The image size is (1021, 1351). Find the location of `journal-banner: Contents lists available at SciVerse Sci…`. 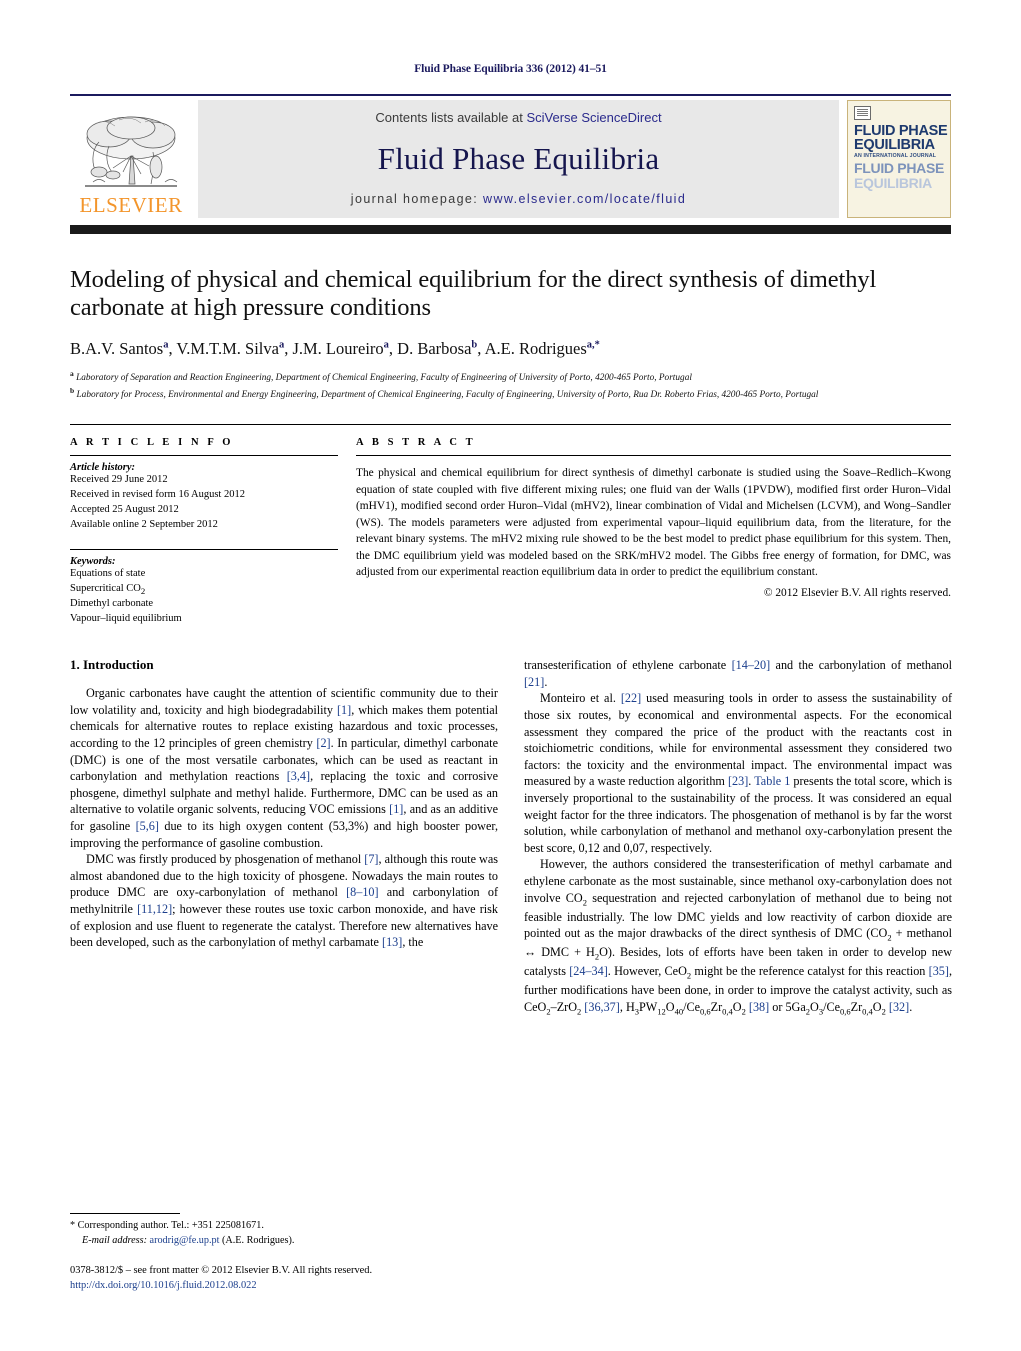

journal-banner: Contents lists available at SciVerse Sci… is located at coordinates (518, 158).